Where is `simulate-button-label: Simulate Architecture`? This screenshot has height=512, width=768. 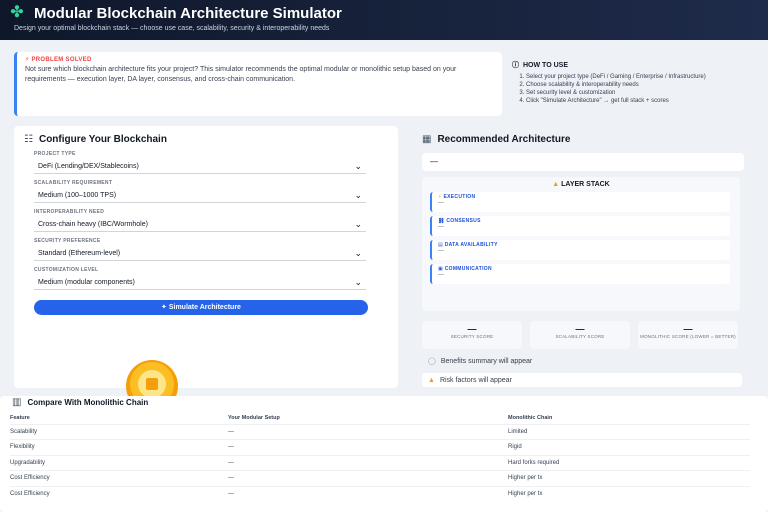 simulate-button-label: Simulate Architecture is located at coordinates (204, 307).